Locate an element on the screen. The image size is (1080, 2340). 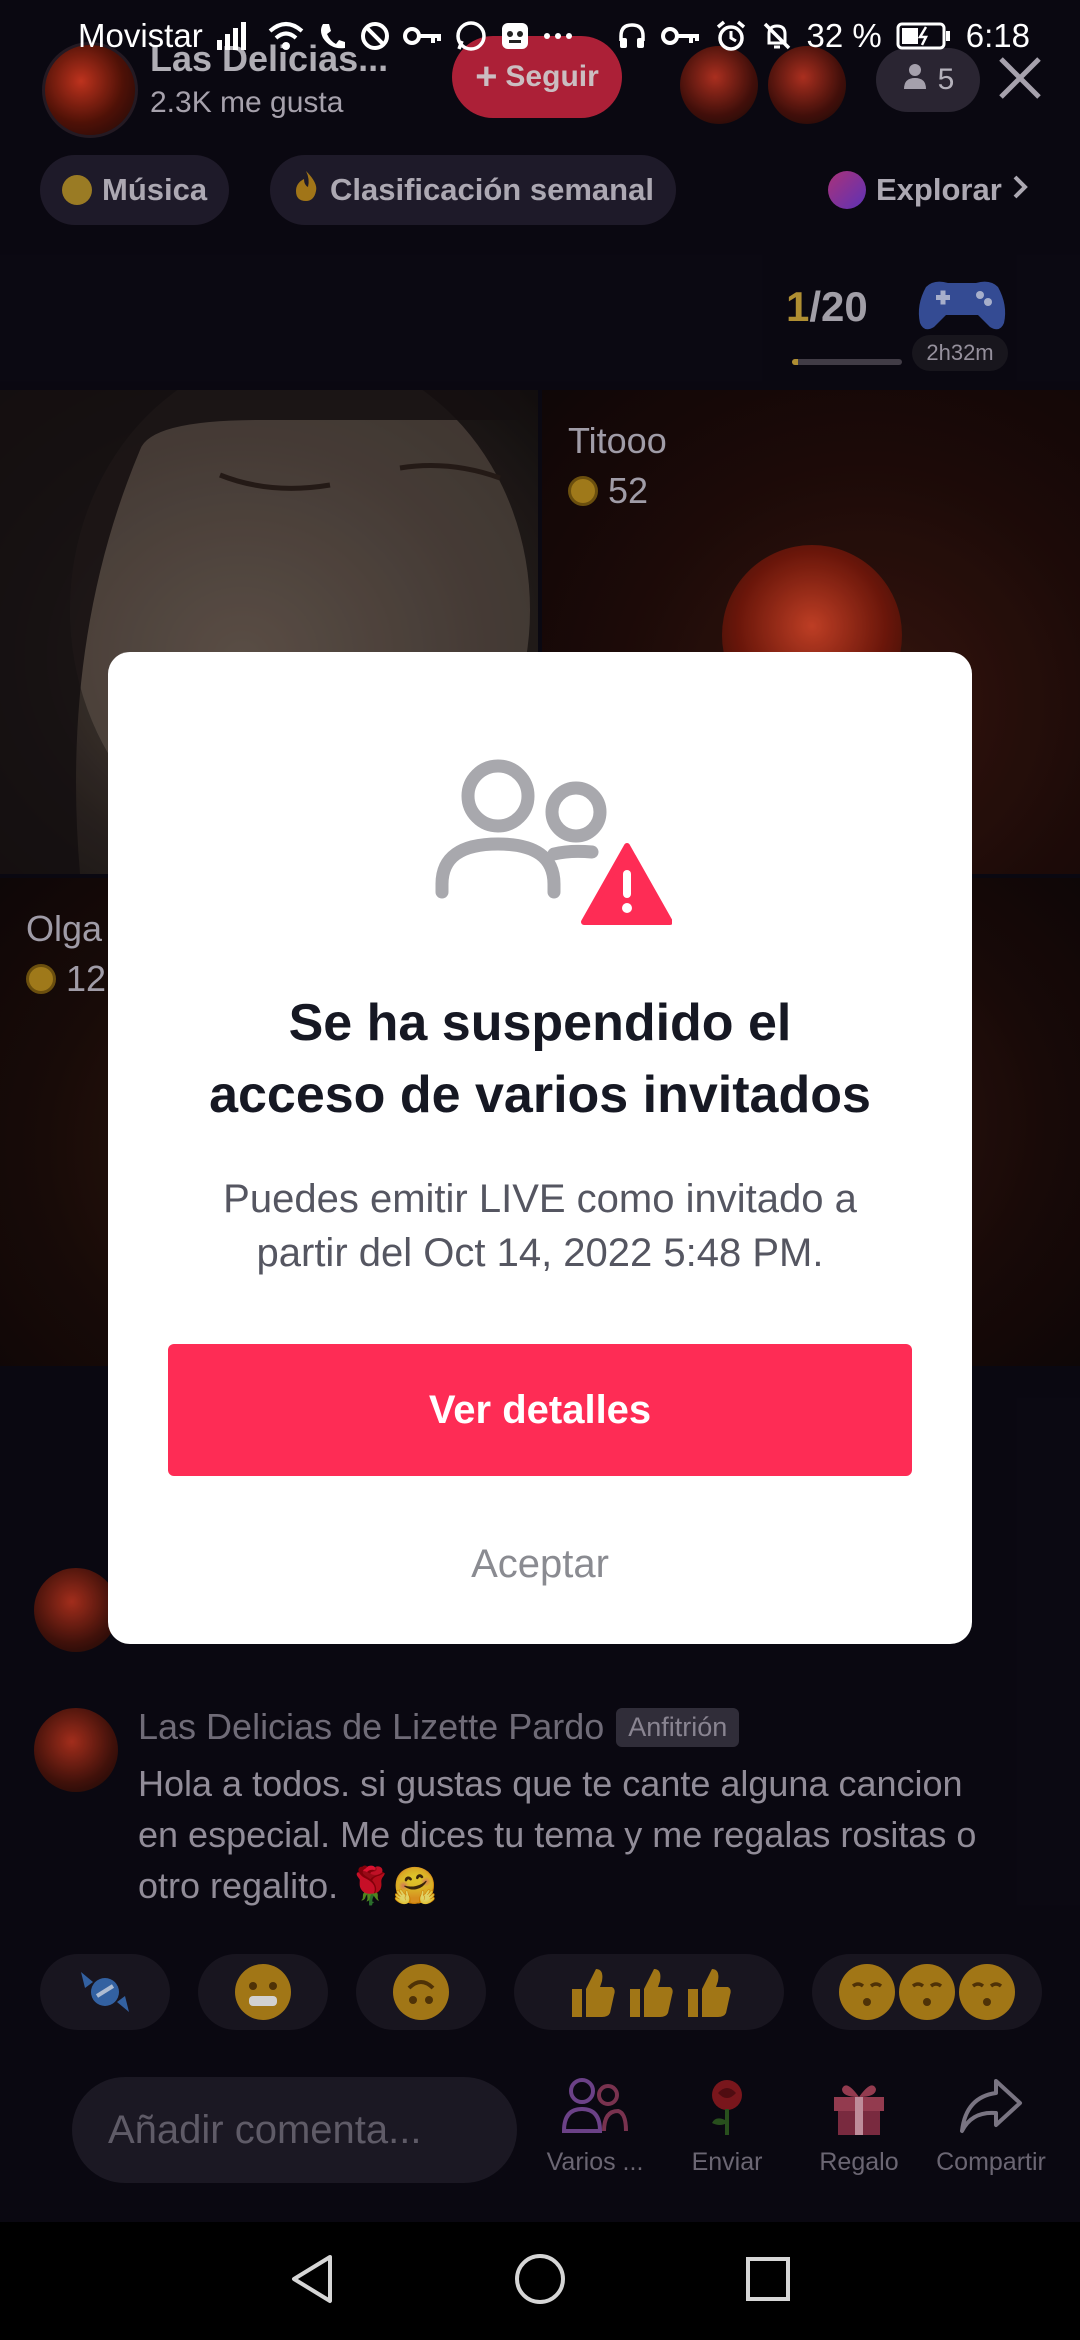
blocked-icon is located at coordinates (375, 36).